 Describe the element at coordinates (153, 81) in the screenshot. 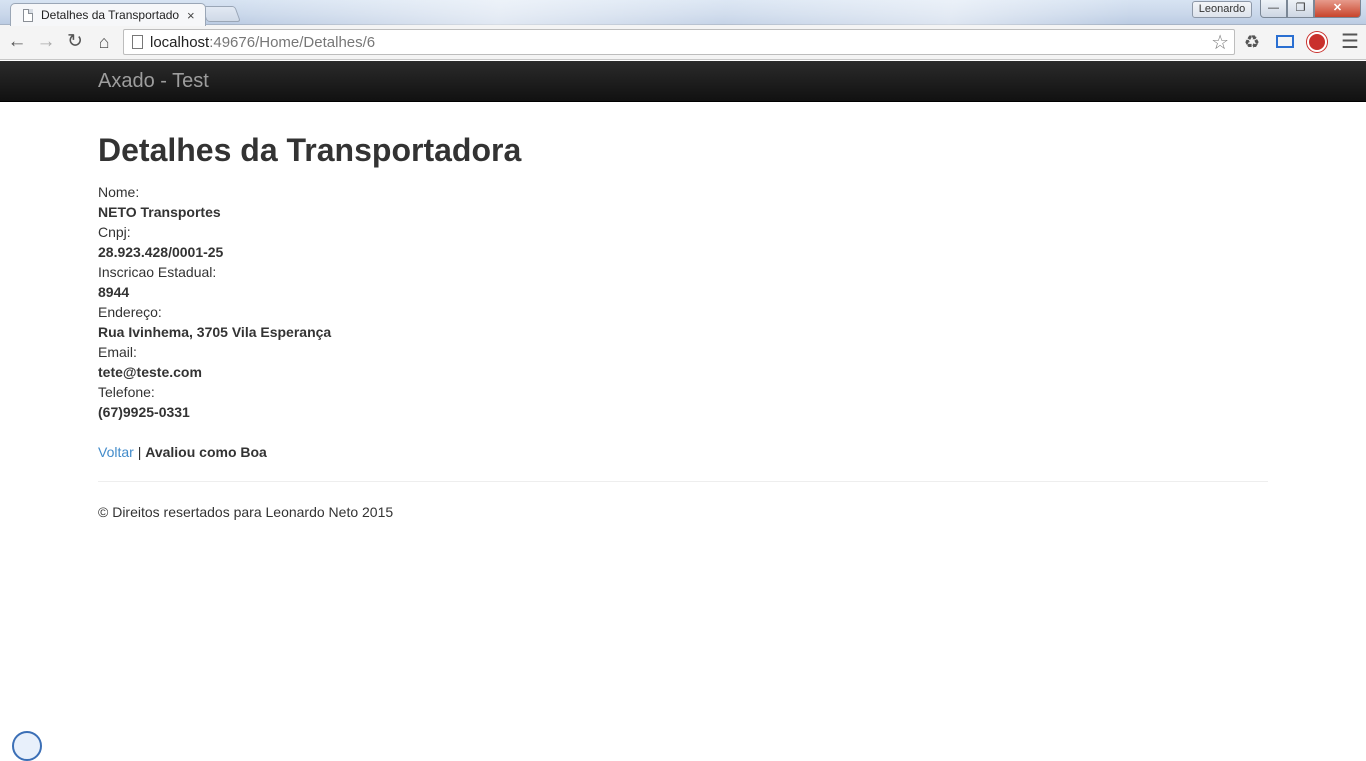

I see `brand-link: Axado - Test` at that location.